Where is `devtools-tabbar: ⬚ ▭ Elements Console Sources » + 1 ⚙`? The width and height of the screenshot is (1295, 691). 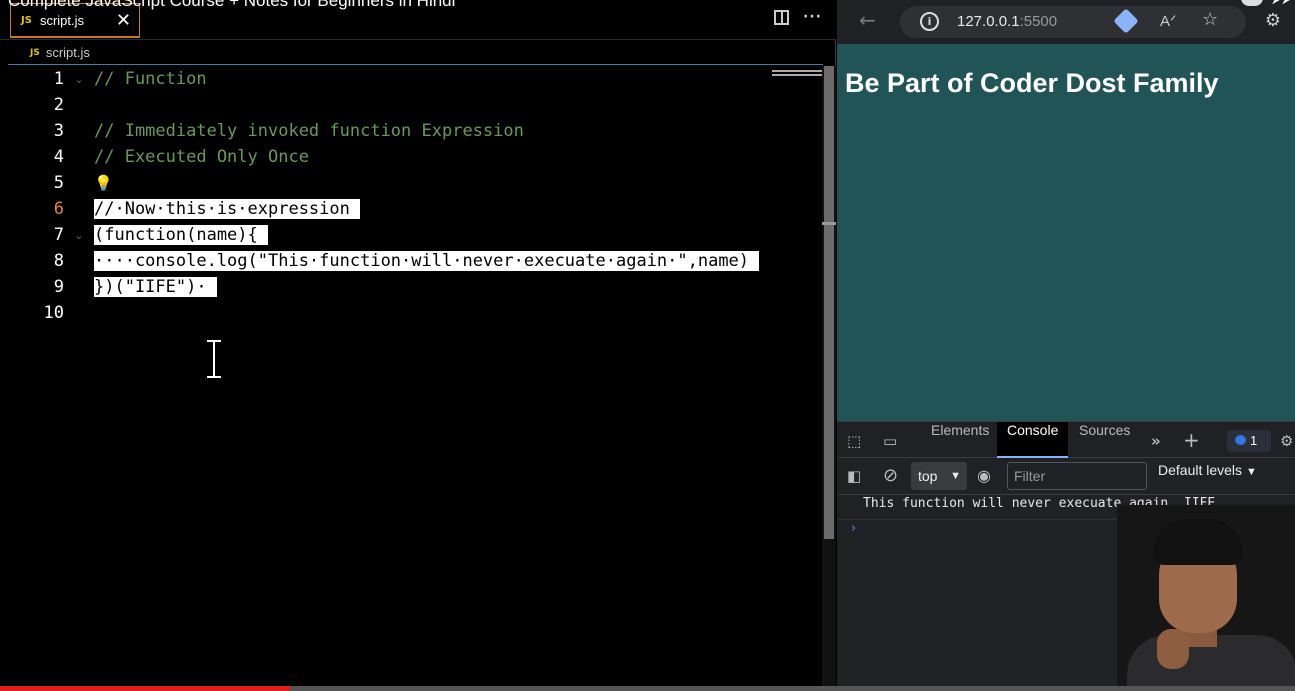
devtools-tabbar: ⬚ ▭ Elements Console Sources » + 1 ⚙ is located at coordinates (1066, 440).